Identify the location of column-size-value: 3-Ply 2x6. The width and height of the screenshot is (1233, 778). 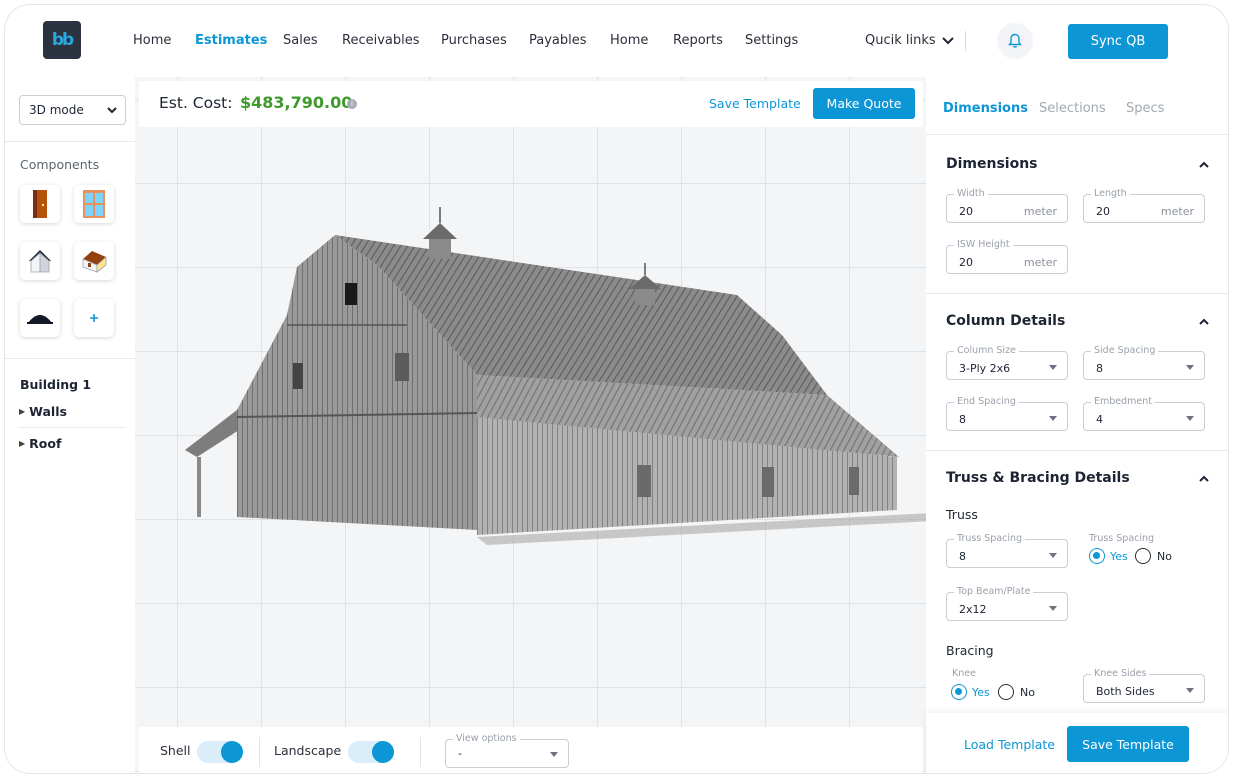
(985, 368).